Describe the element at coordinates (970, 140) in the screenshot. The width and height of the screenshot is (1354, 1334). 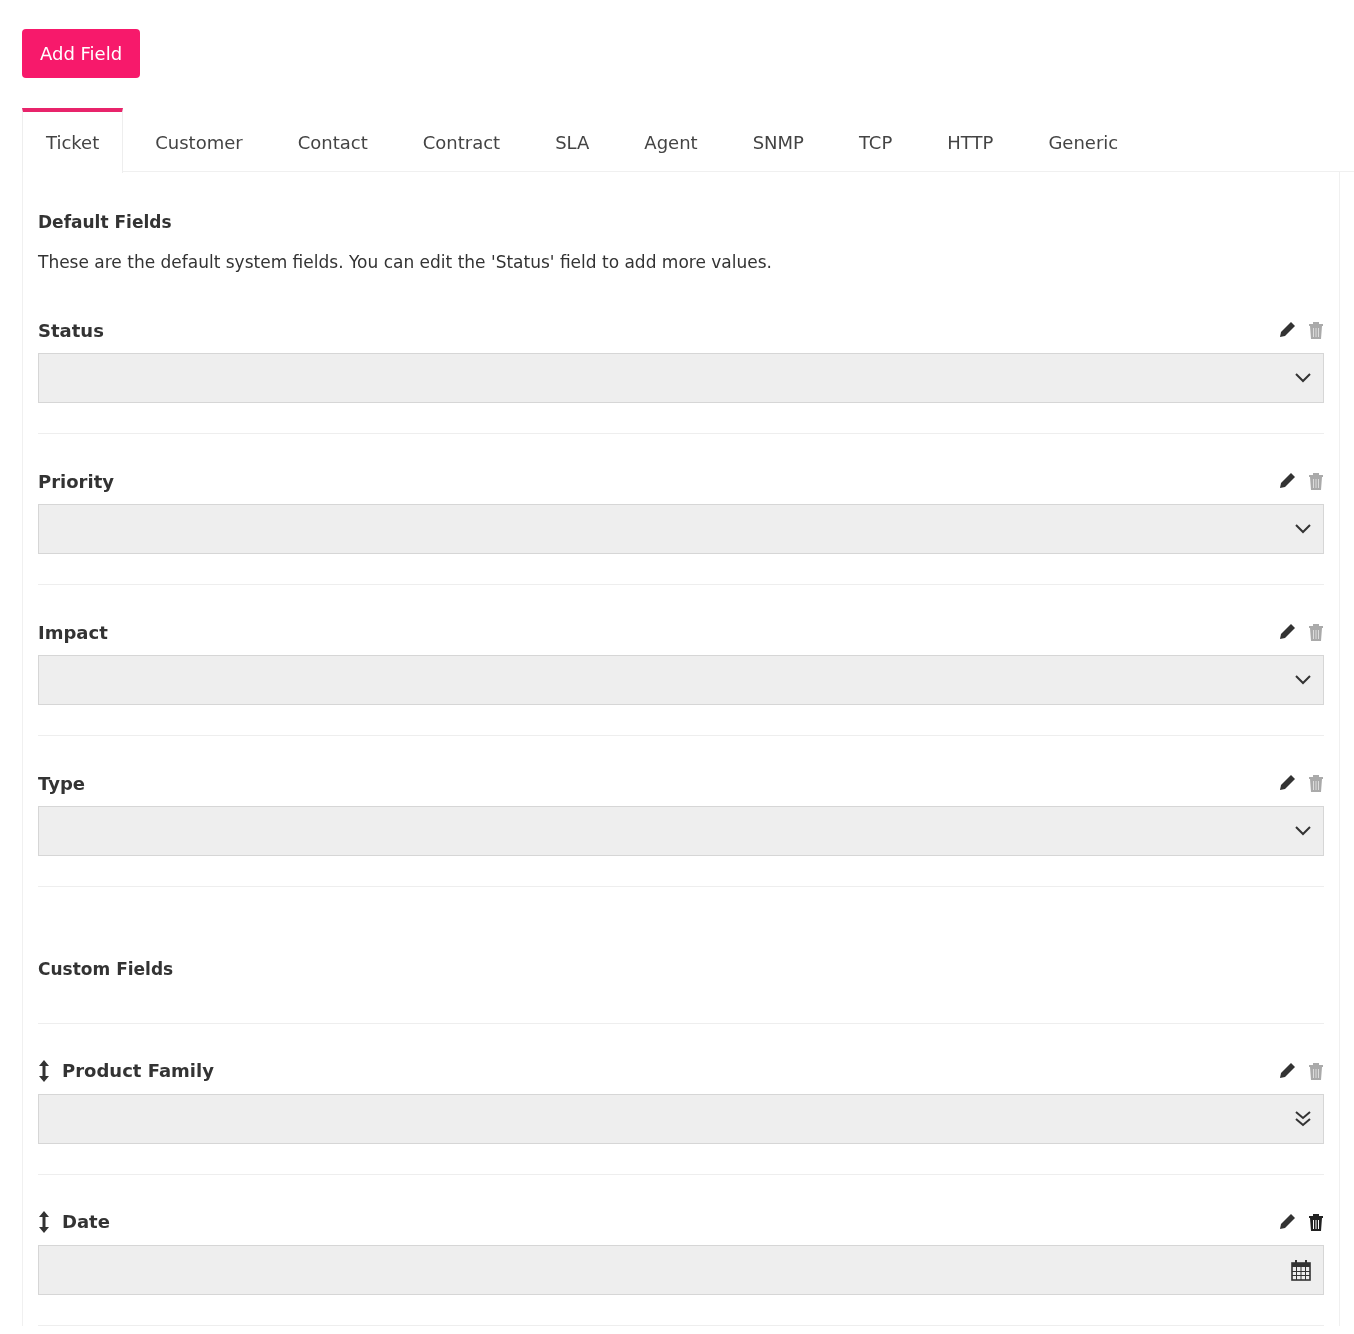
I see `tab: HTTP` at that location.